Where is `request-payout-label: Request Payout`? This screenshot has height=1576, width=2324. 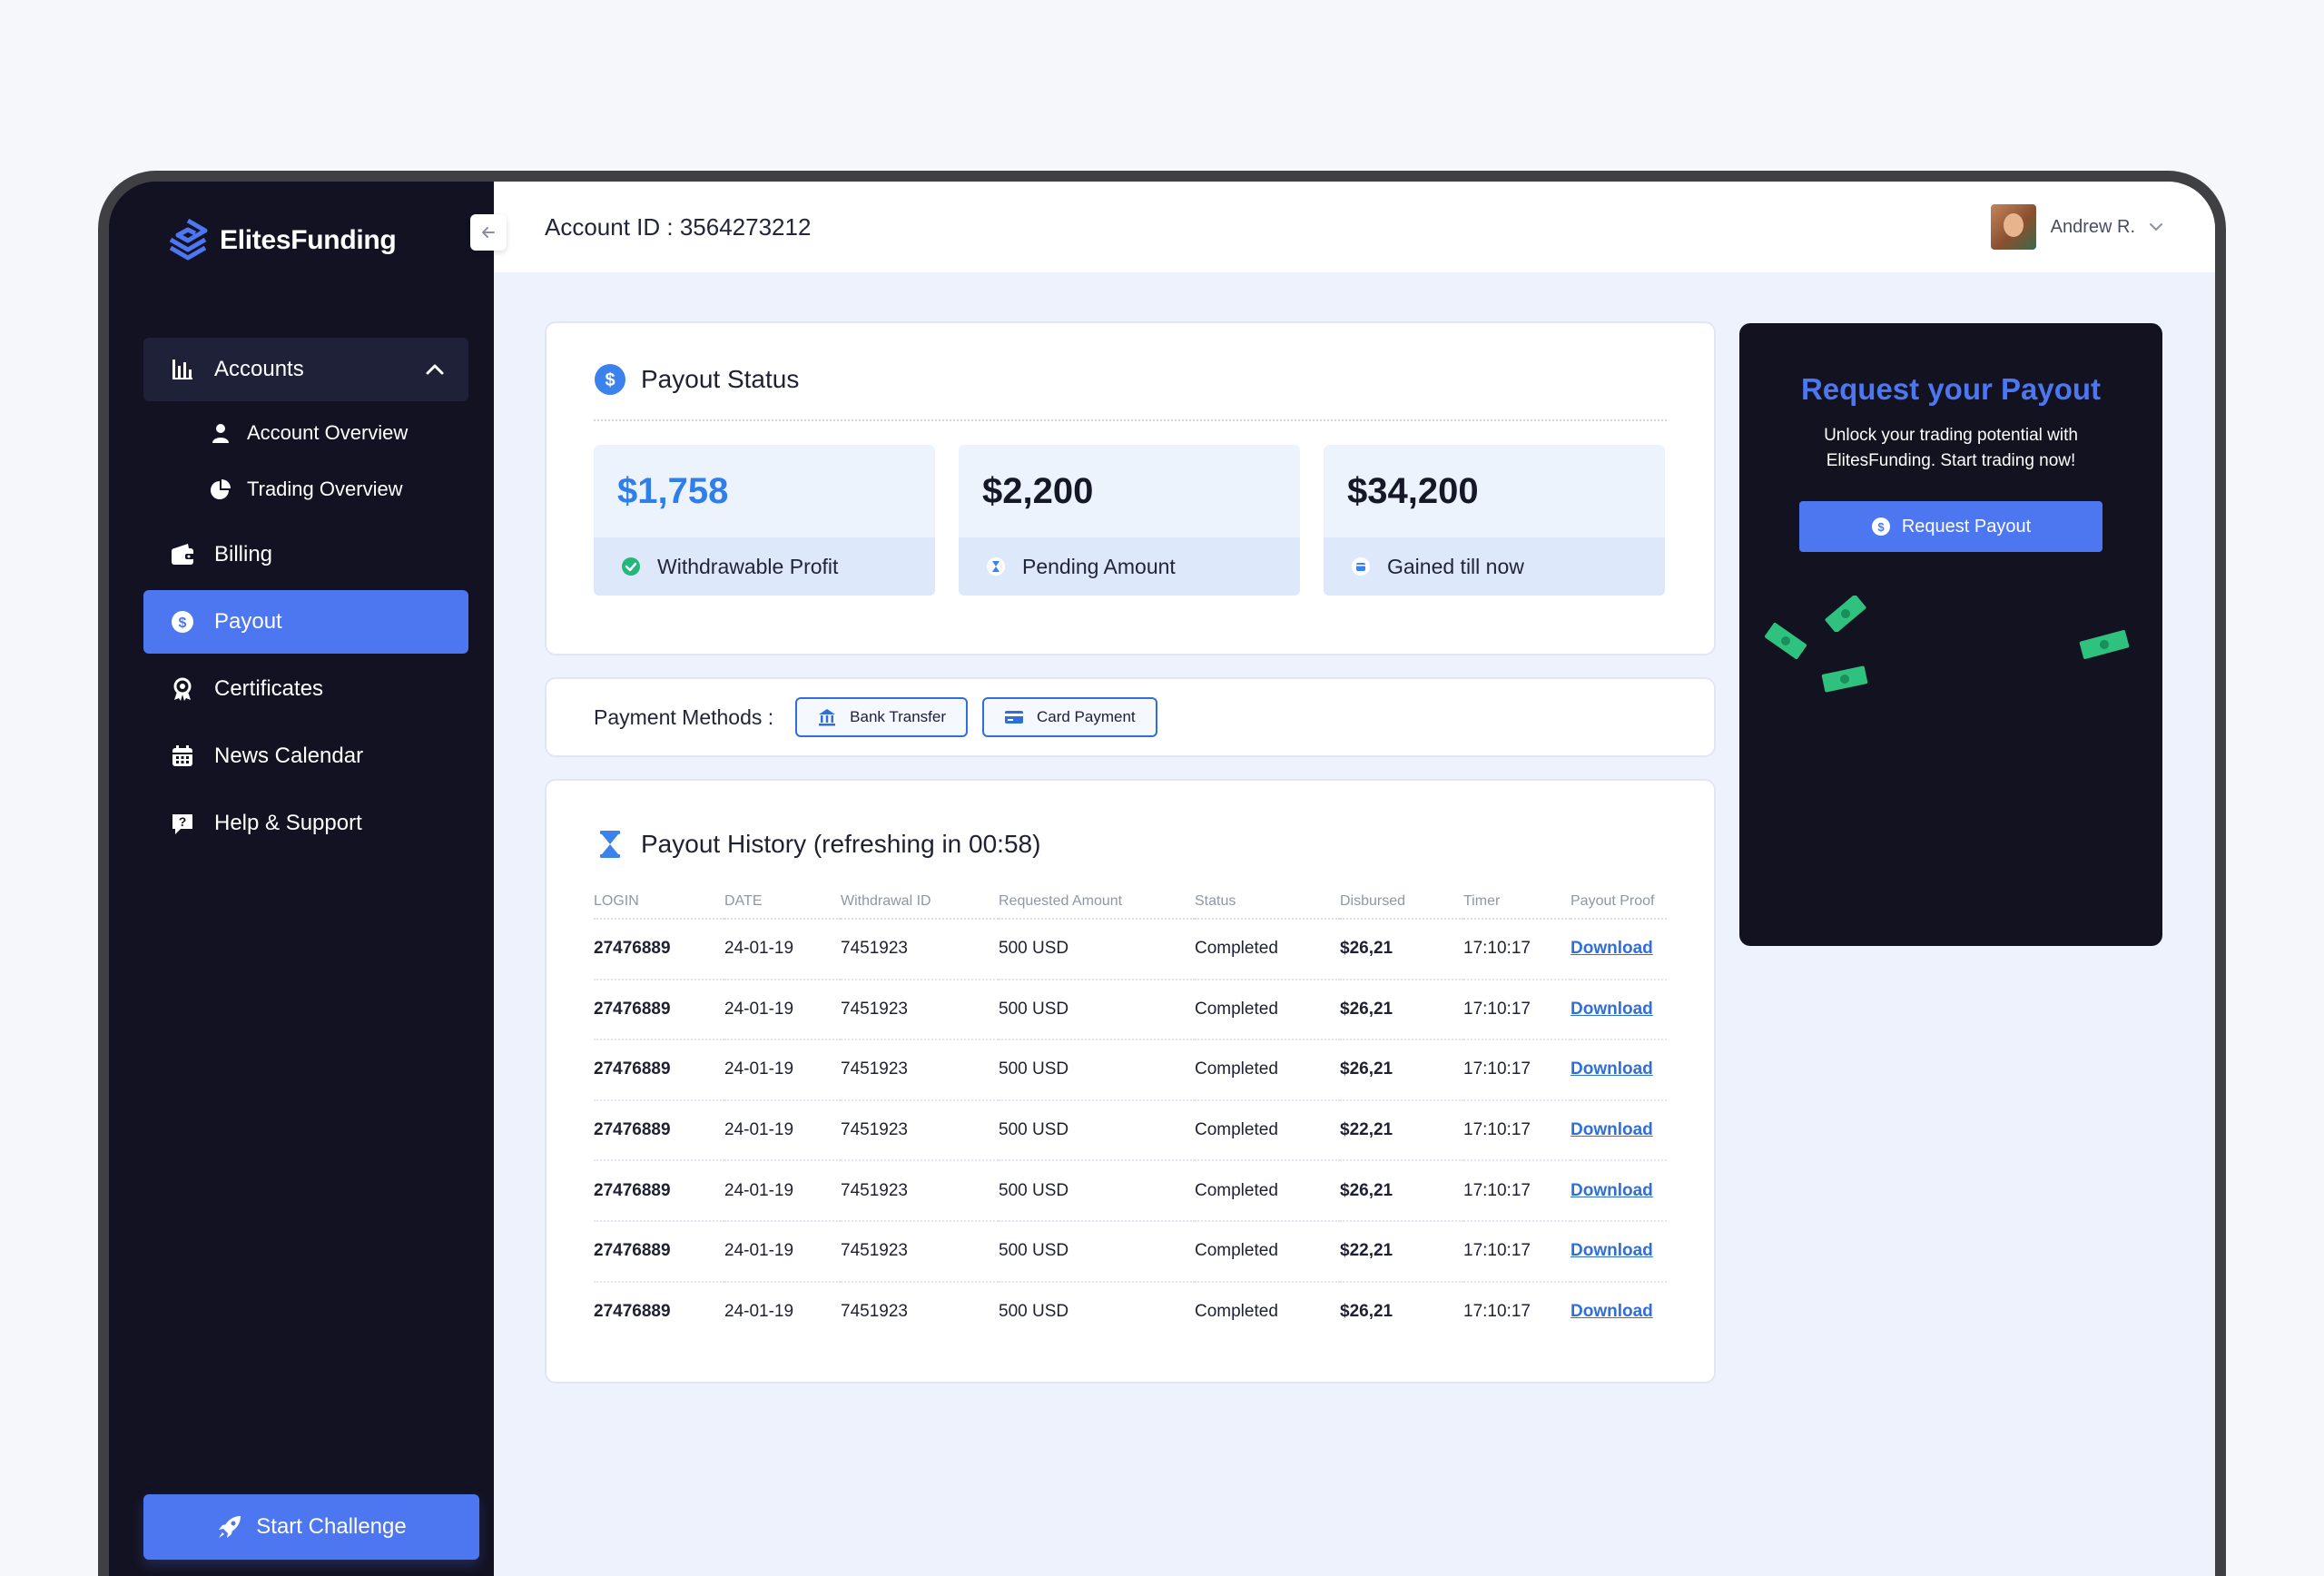 request-payout-label: Request Payout is located at coordinates (1966, 526).